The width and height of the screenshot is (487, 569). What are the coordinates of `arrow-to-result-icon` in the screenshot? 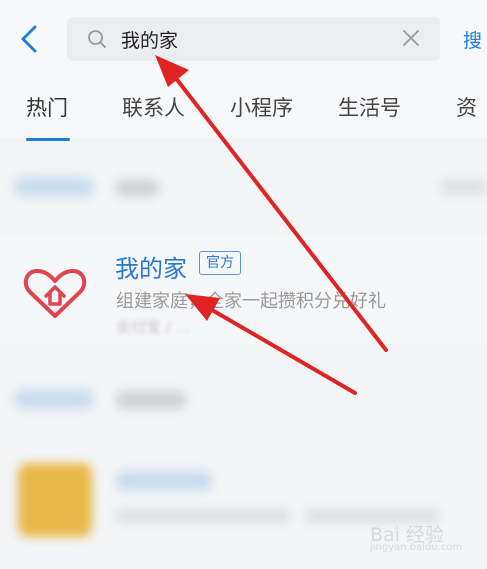 It's located at (271, 344).